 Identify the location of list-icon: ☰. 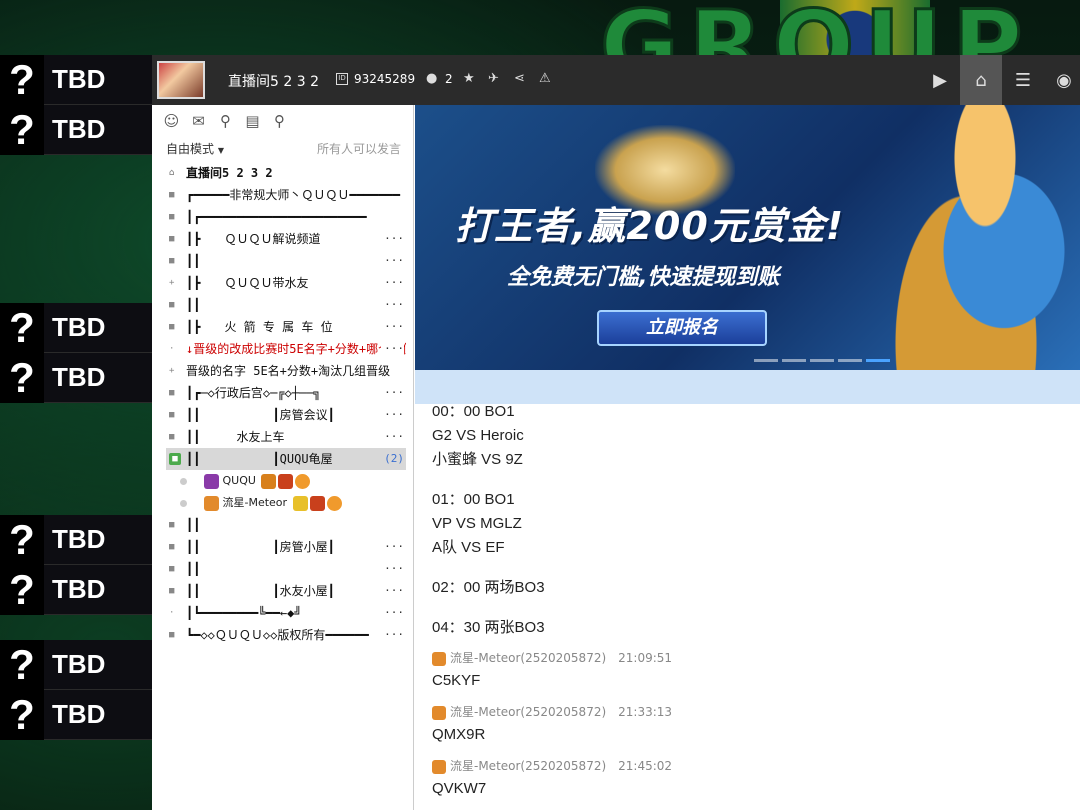
(1023, 80).